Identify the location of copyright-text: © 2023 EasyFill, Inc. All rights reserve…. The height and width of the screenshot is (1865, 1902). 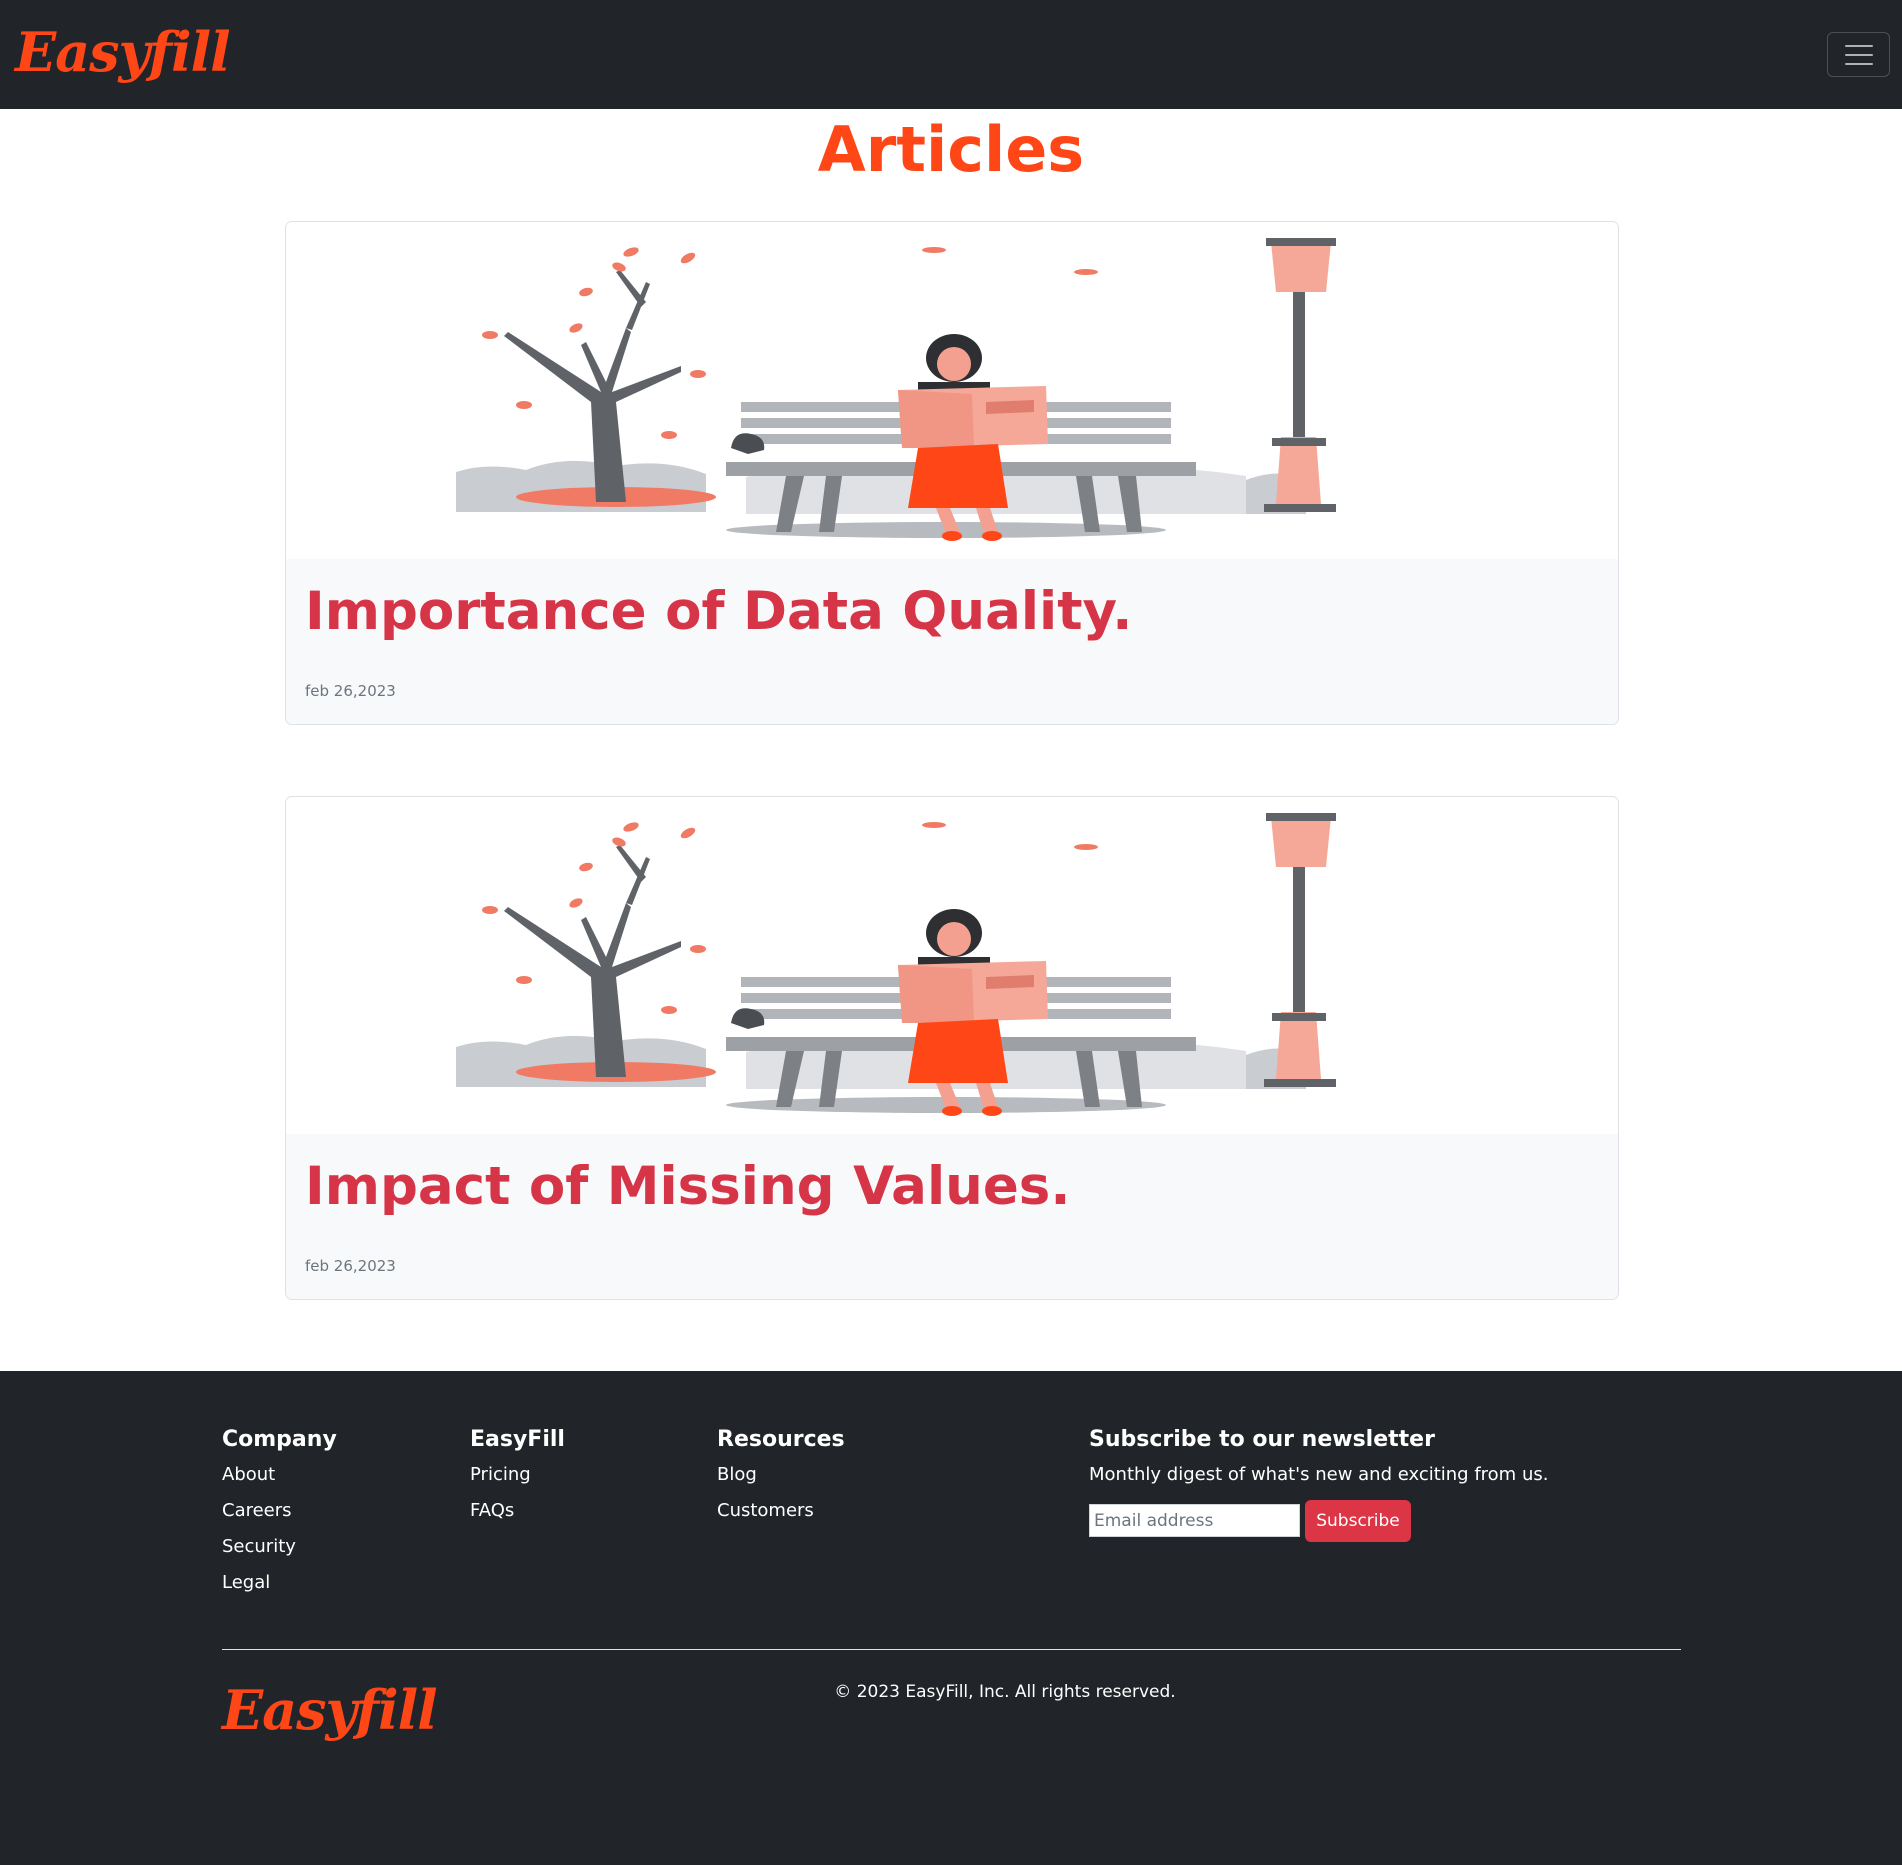
(1005, 1692).